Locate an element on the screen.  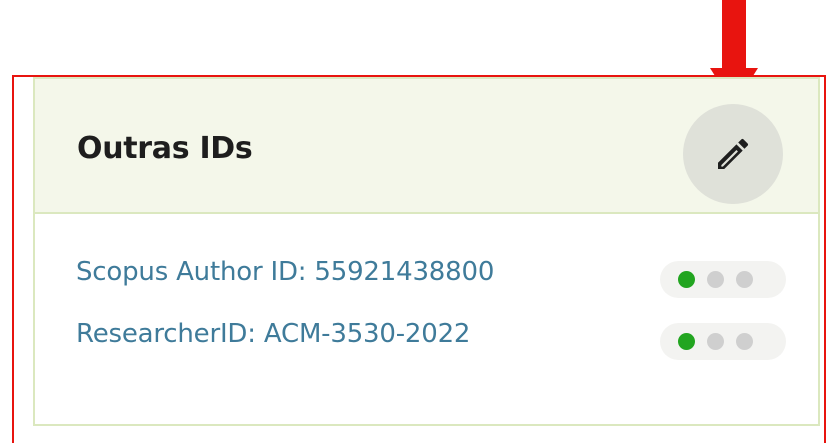
list-item: ResearcherID: ACM-3530-2022 is located at coordinates (431, 350).